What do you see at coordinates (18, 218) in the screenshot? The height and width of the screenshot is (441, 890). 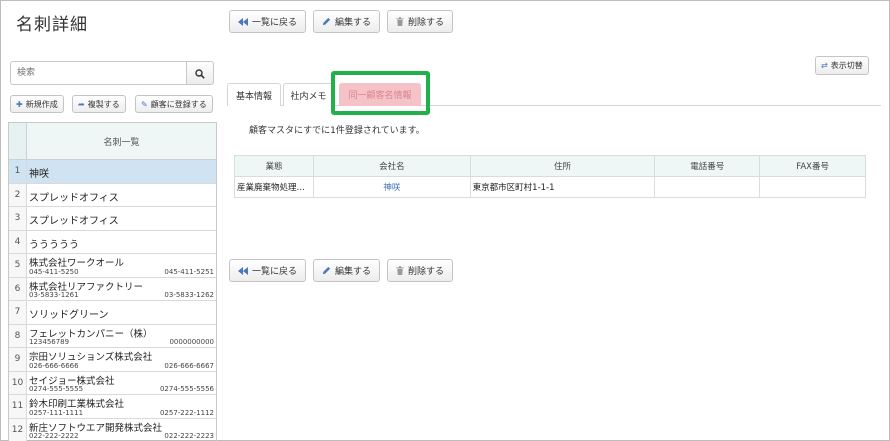 I see `list-item-number: 3` at bounding box center [18, 218].